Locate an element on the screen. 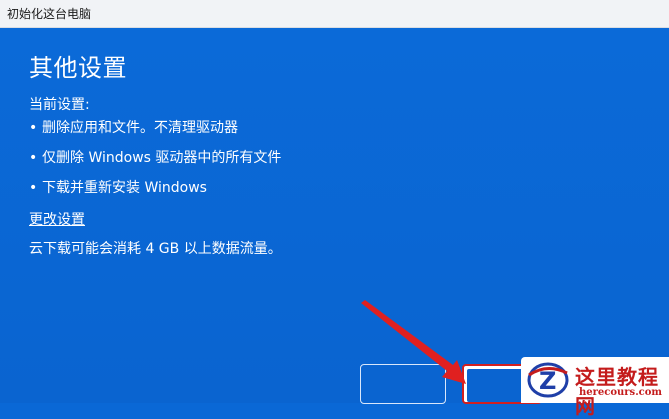  red-arrow-annotation is located at coordinates (413, 342).